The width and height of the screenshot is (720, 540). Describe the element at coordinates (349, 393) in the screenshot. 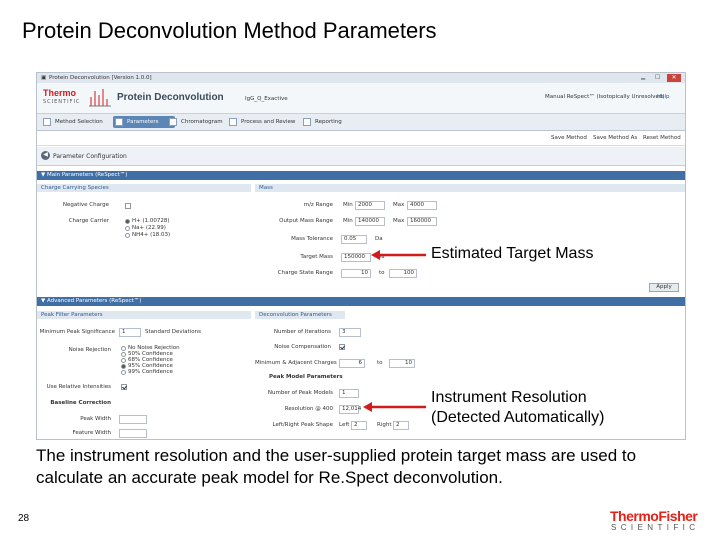

I see `number-of-peak-models-input: 1` at that location.